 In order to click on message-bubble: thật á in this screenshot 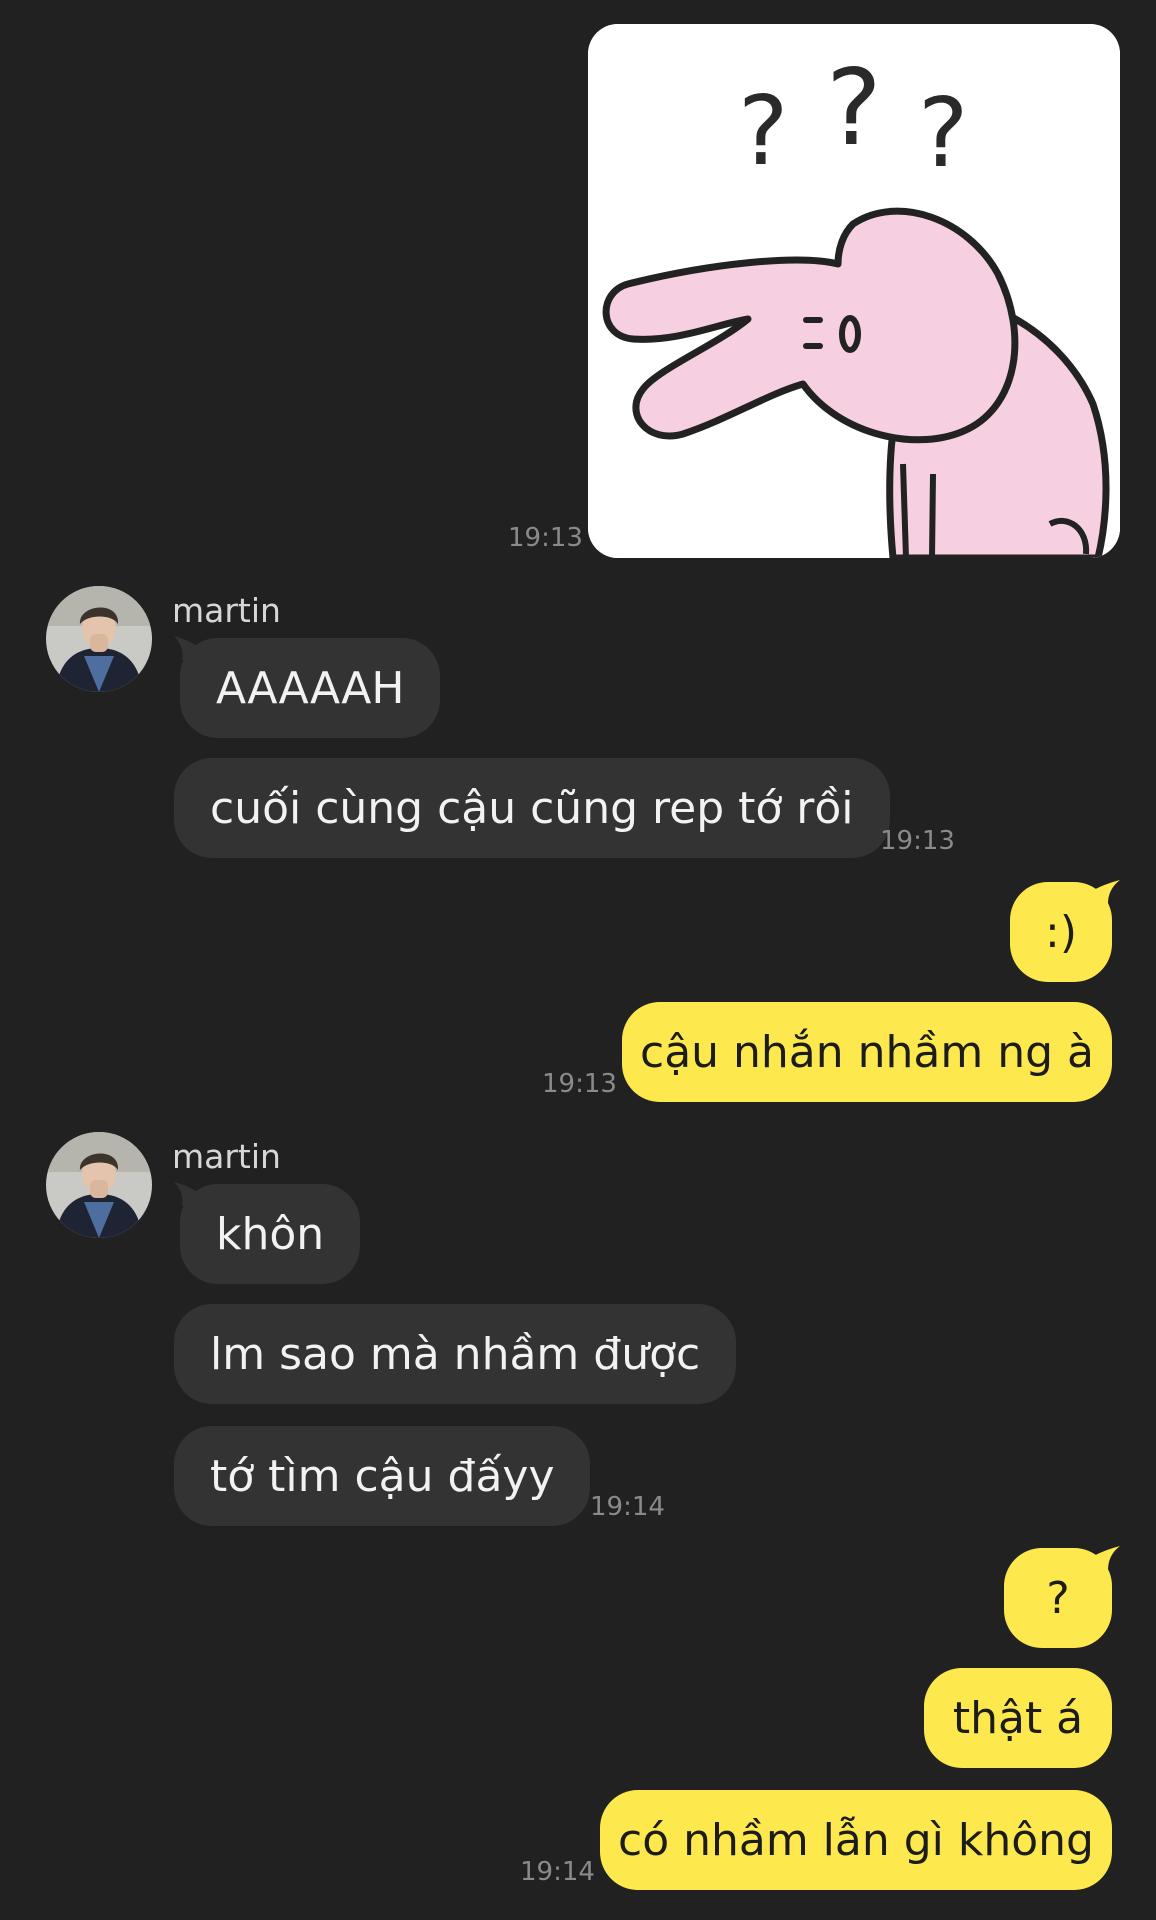, I will do `click(1018, 1718)`.